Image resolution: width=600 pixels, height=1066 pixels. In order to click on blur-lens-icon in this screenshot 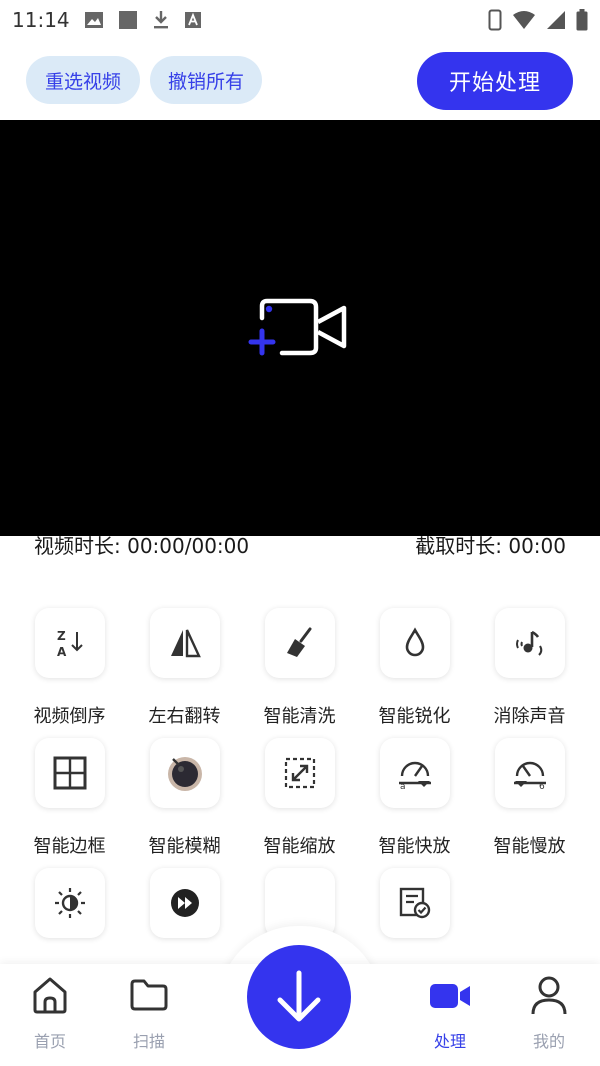, I will do `click(184, 774)`.